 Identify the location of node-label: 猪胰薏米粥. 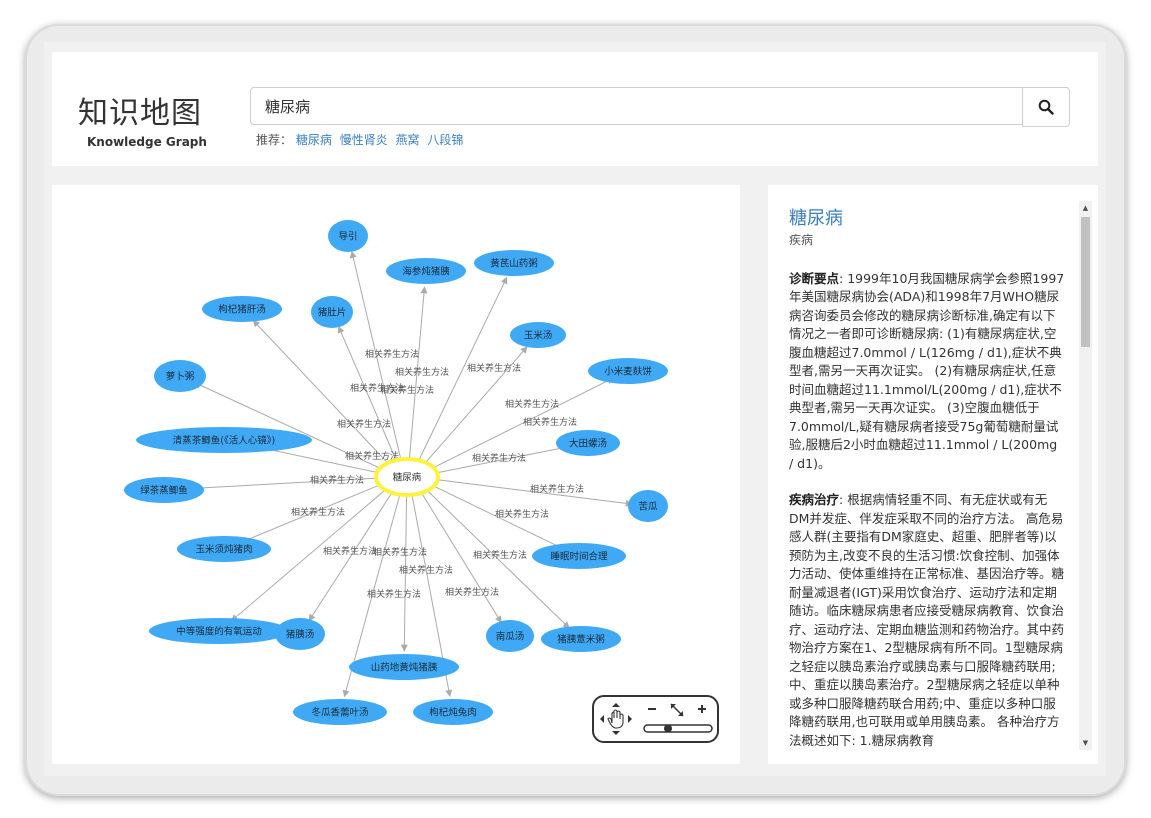
(581, 640).